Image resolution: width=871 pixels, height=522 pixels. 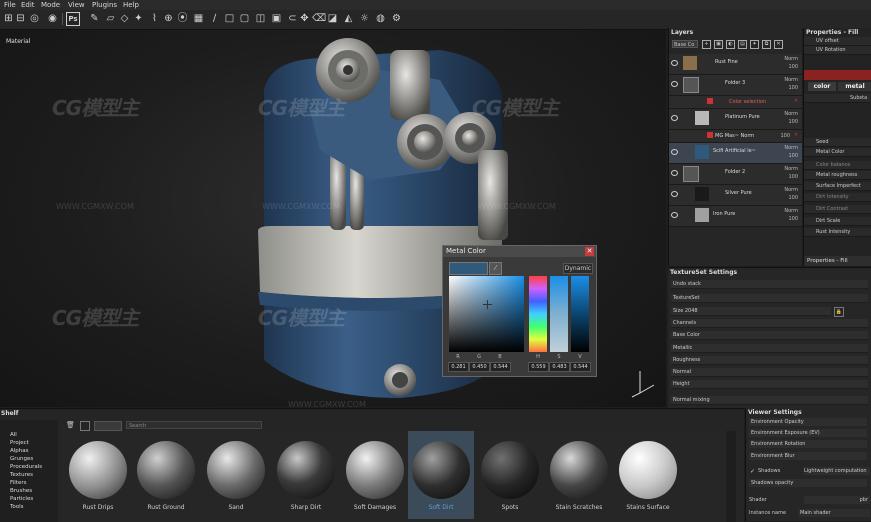 I want to click on layer-row: Iron Pure Norm 100, so click(x=735, y=216).